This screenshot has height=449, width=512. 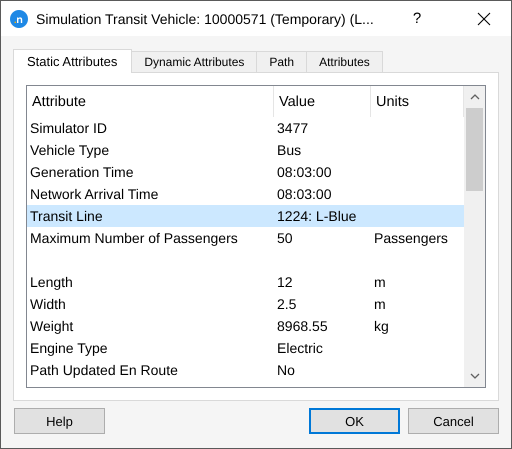 I want to click on app-logo-icon, so click(x=19, y=19).